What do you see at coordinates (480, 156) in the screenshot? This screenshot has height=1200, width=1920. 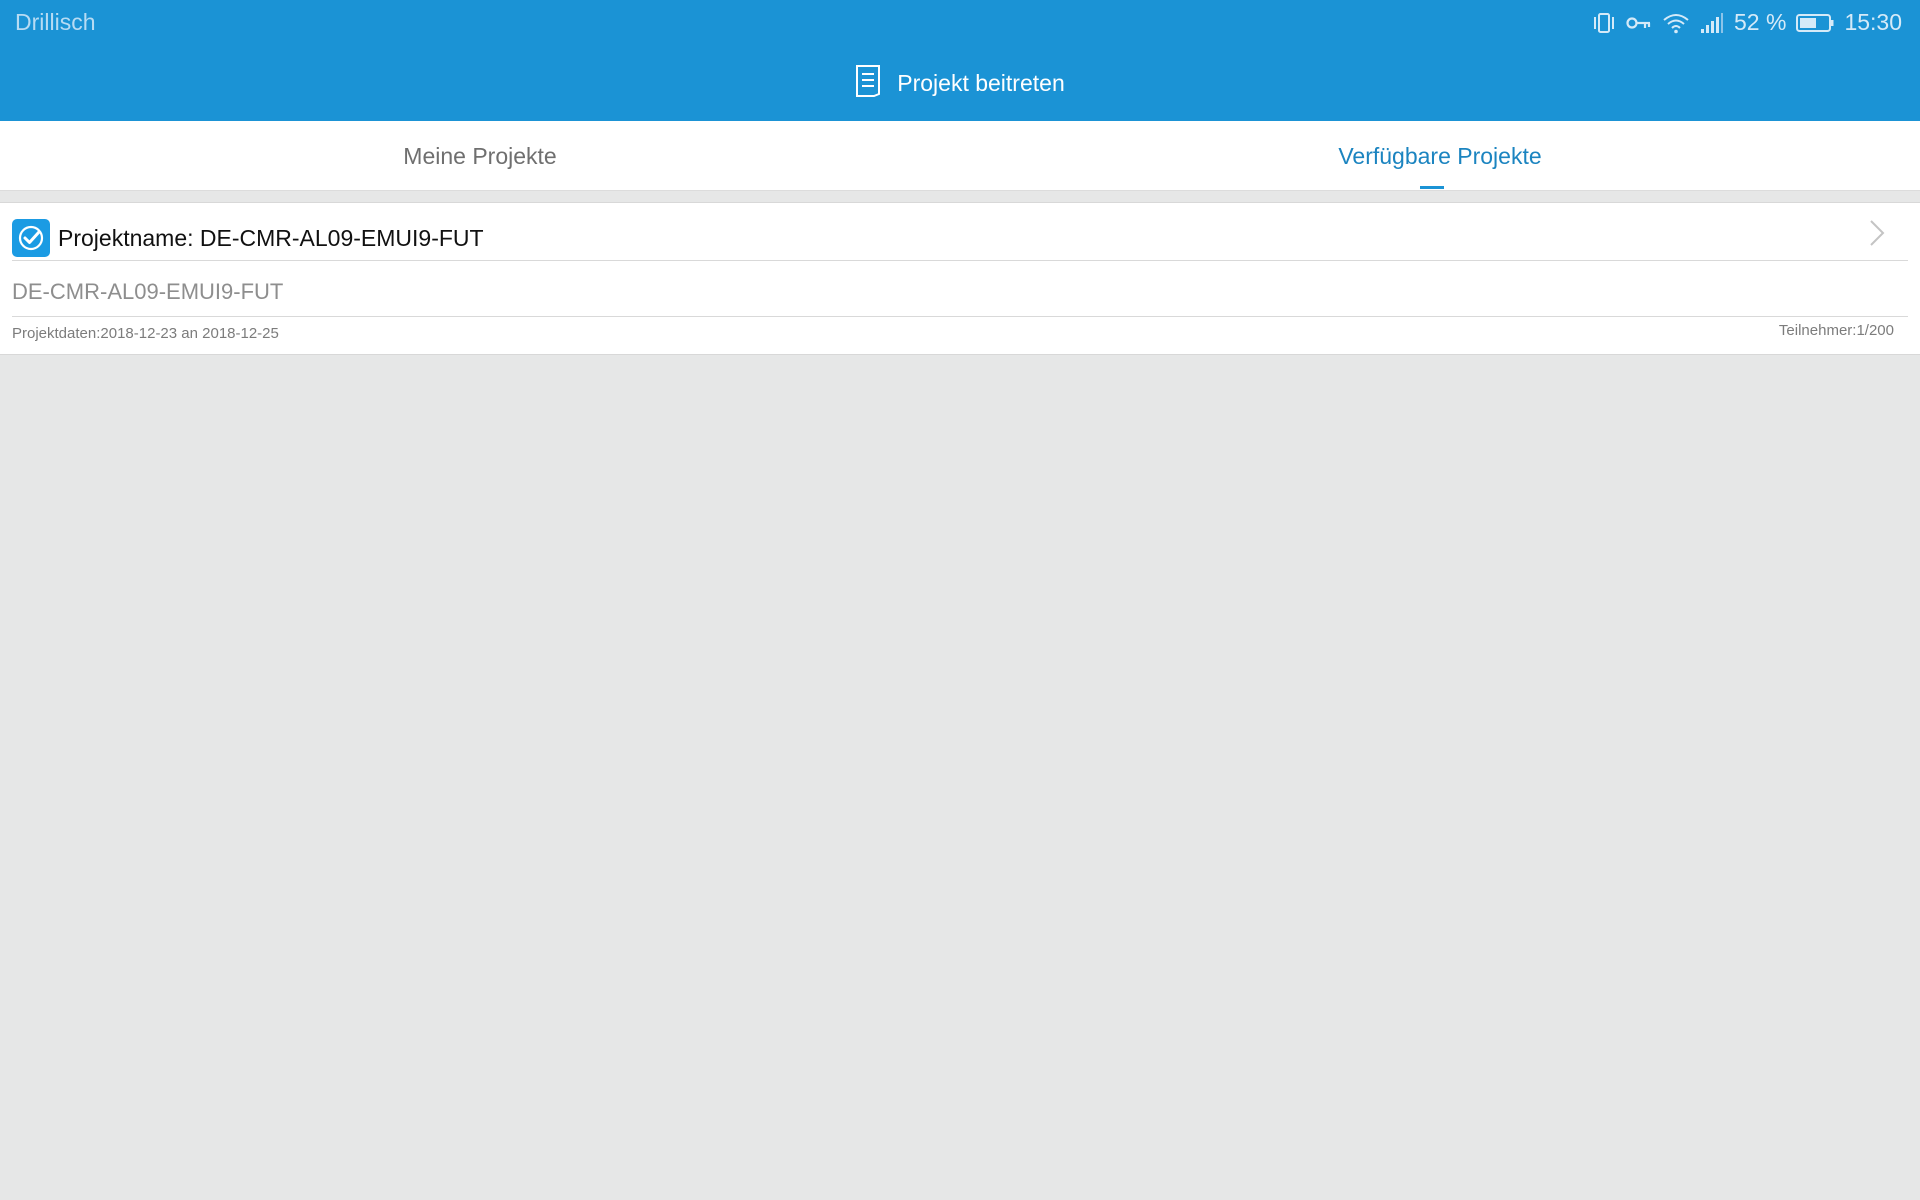 I see `tab-my-projects: Meine Projekte` at bounding box center [480, 156].